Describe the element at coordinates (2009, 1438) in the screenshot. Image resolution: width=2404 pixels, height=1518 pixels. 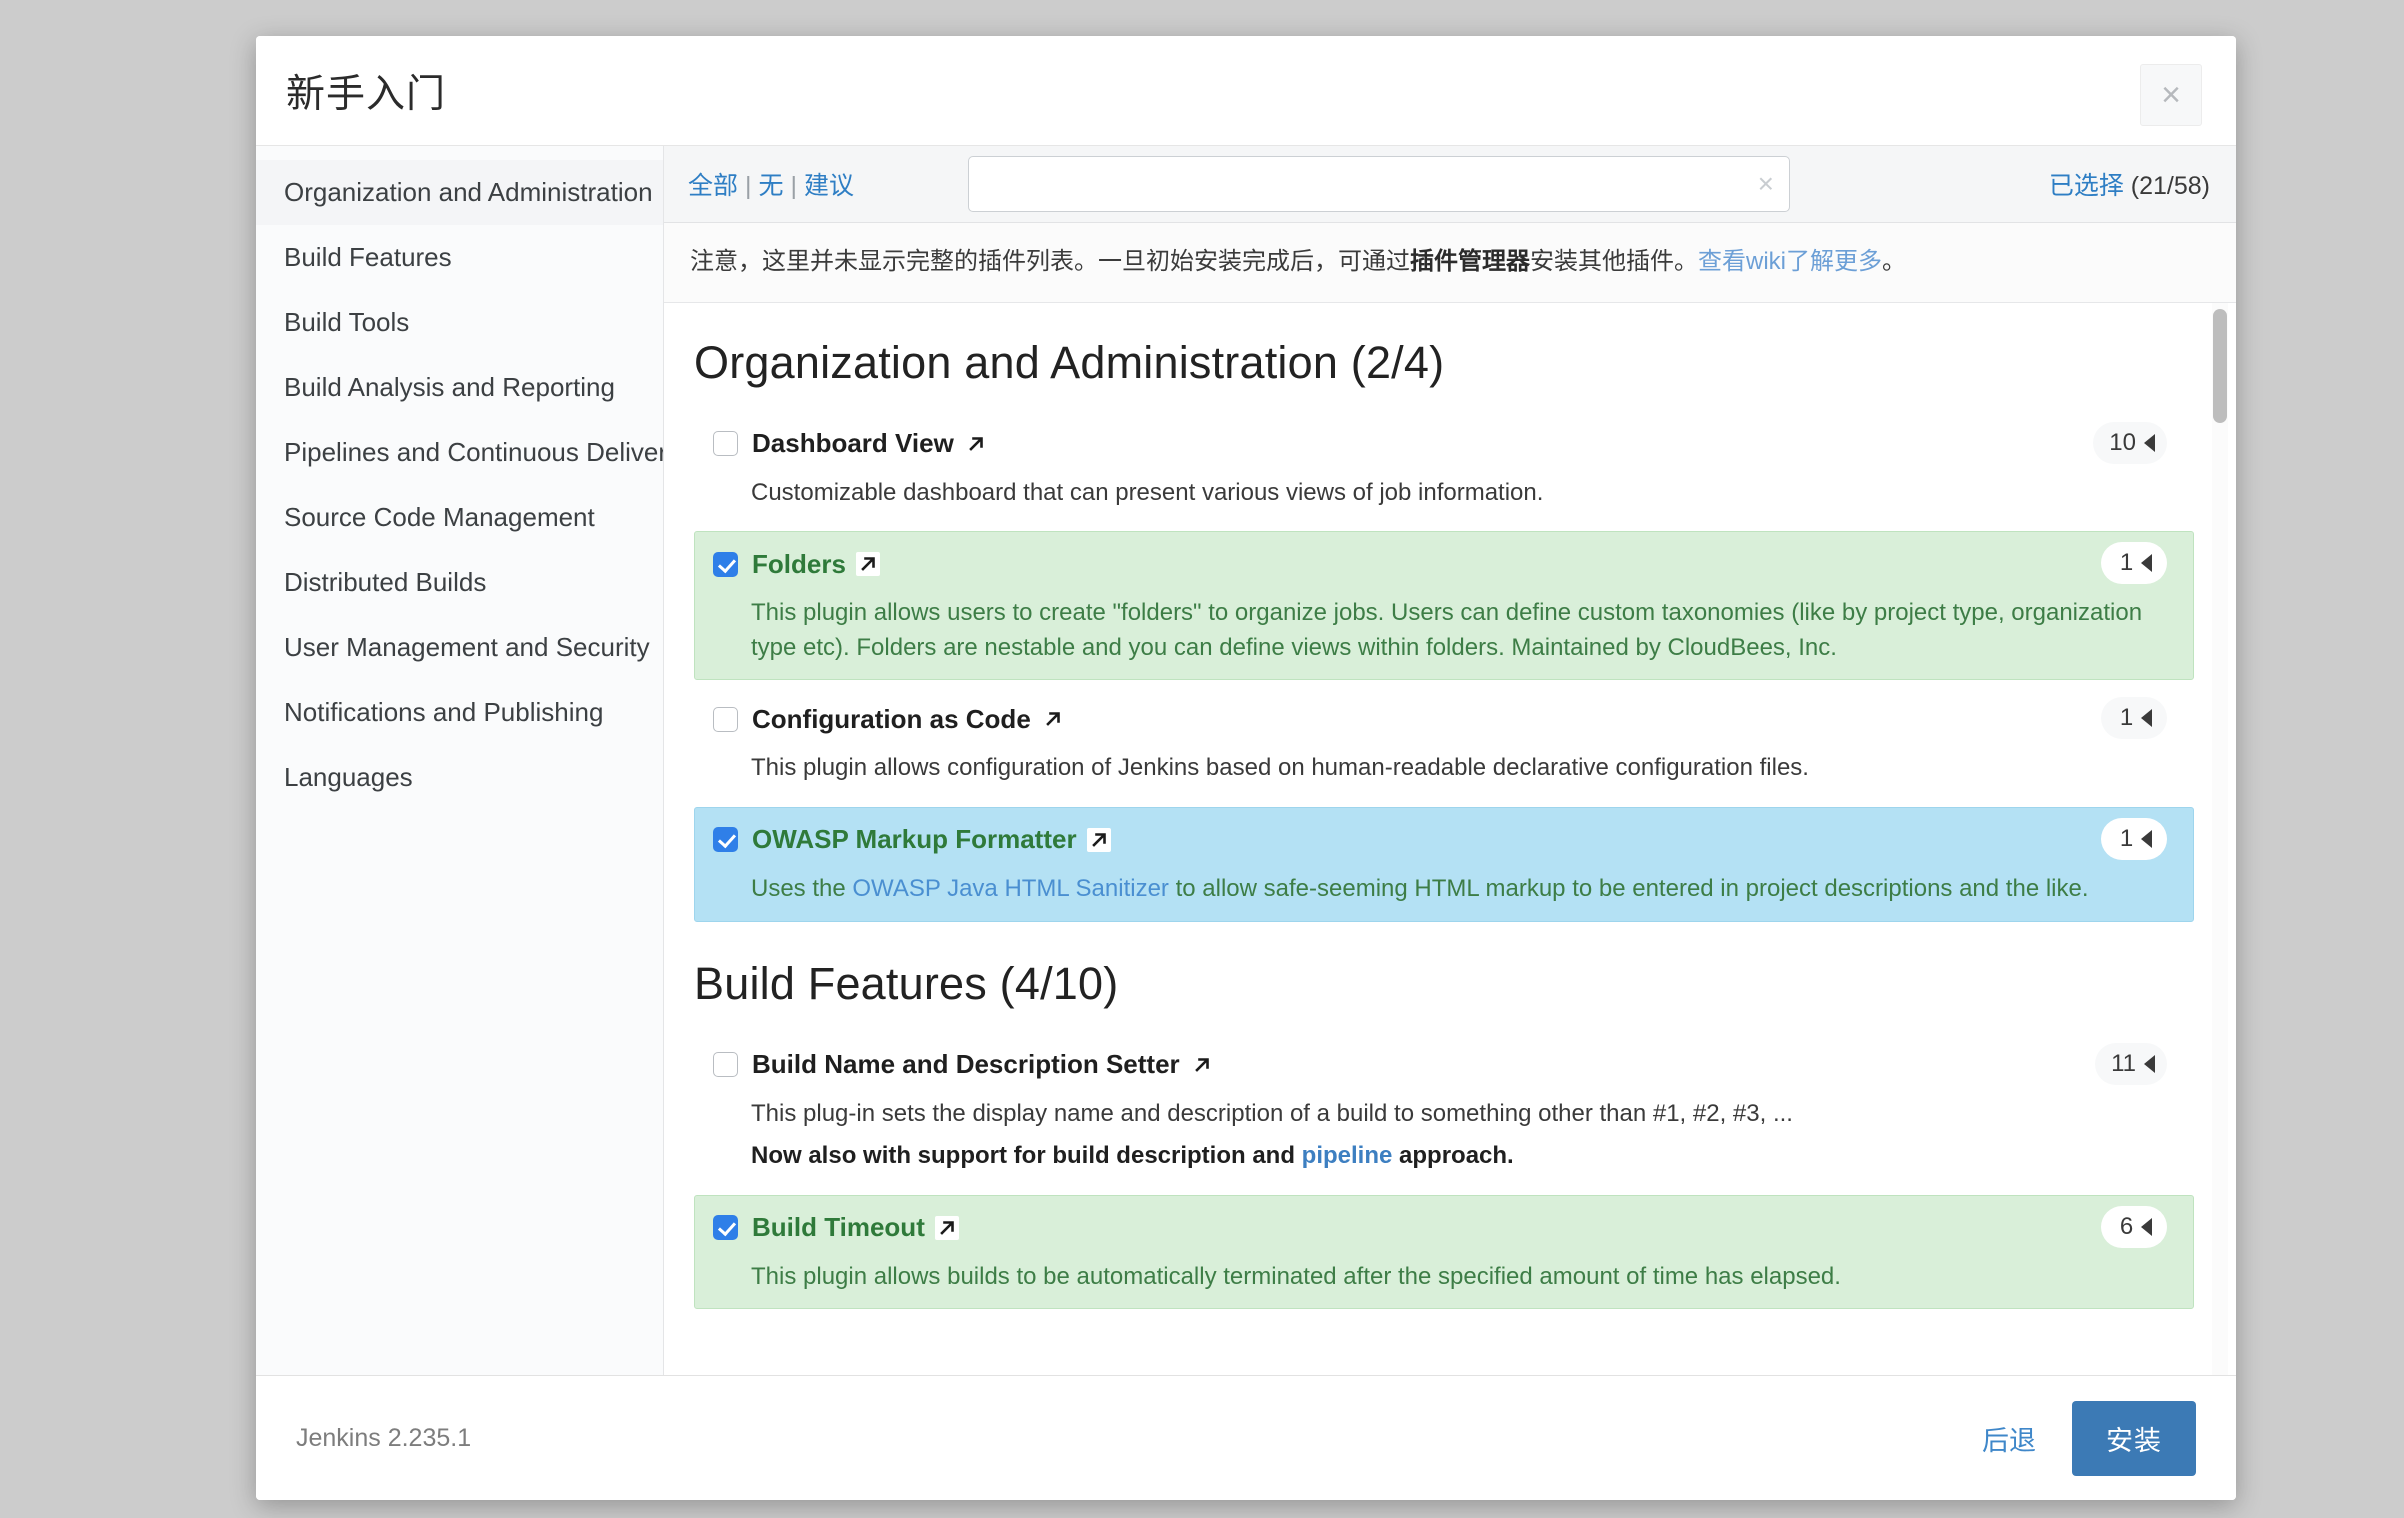
I see `back-button: 后退` at that location.